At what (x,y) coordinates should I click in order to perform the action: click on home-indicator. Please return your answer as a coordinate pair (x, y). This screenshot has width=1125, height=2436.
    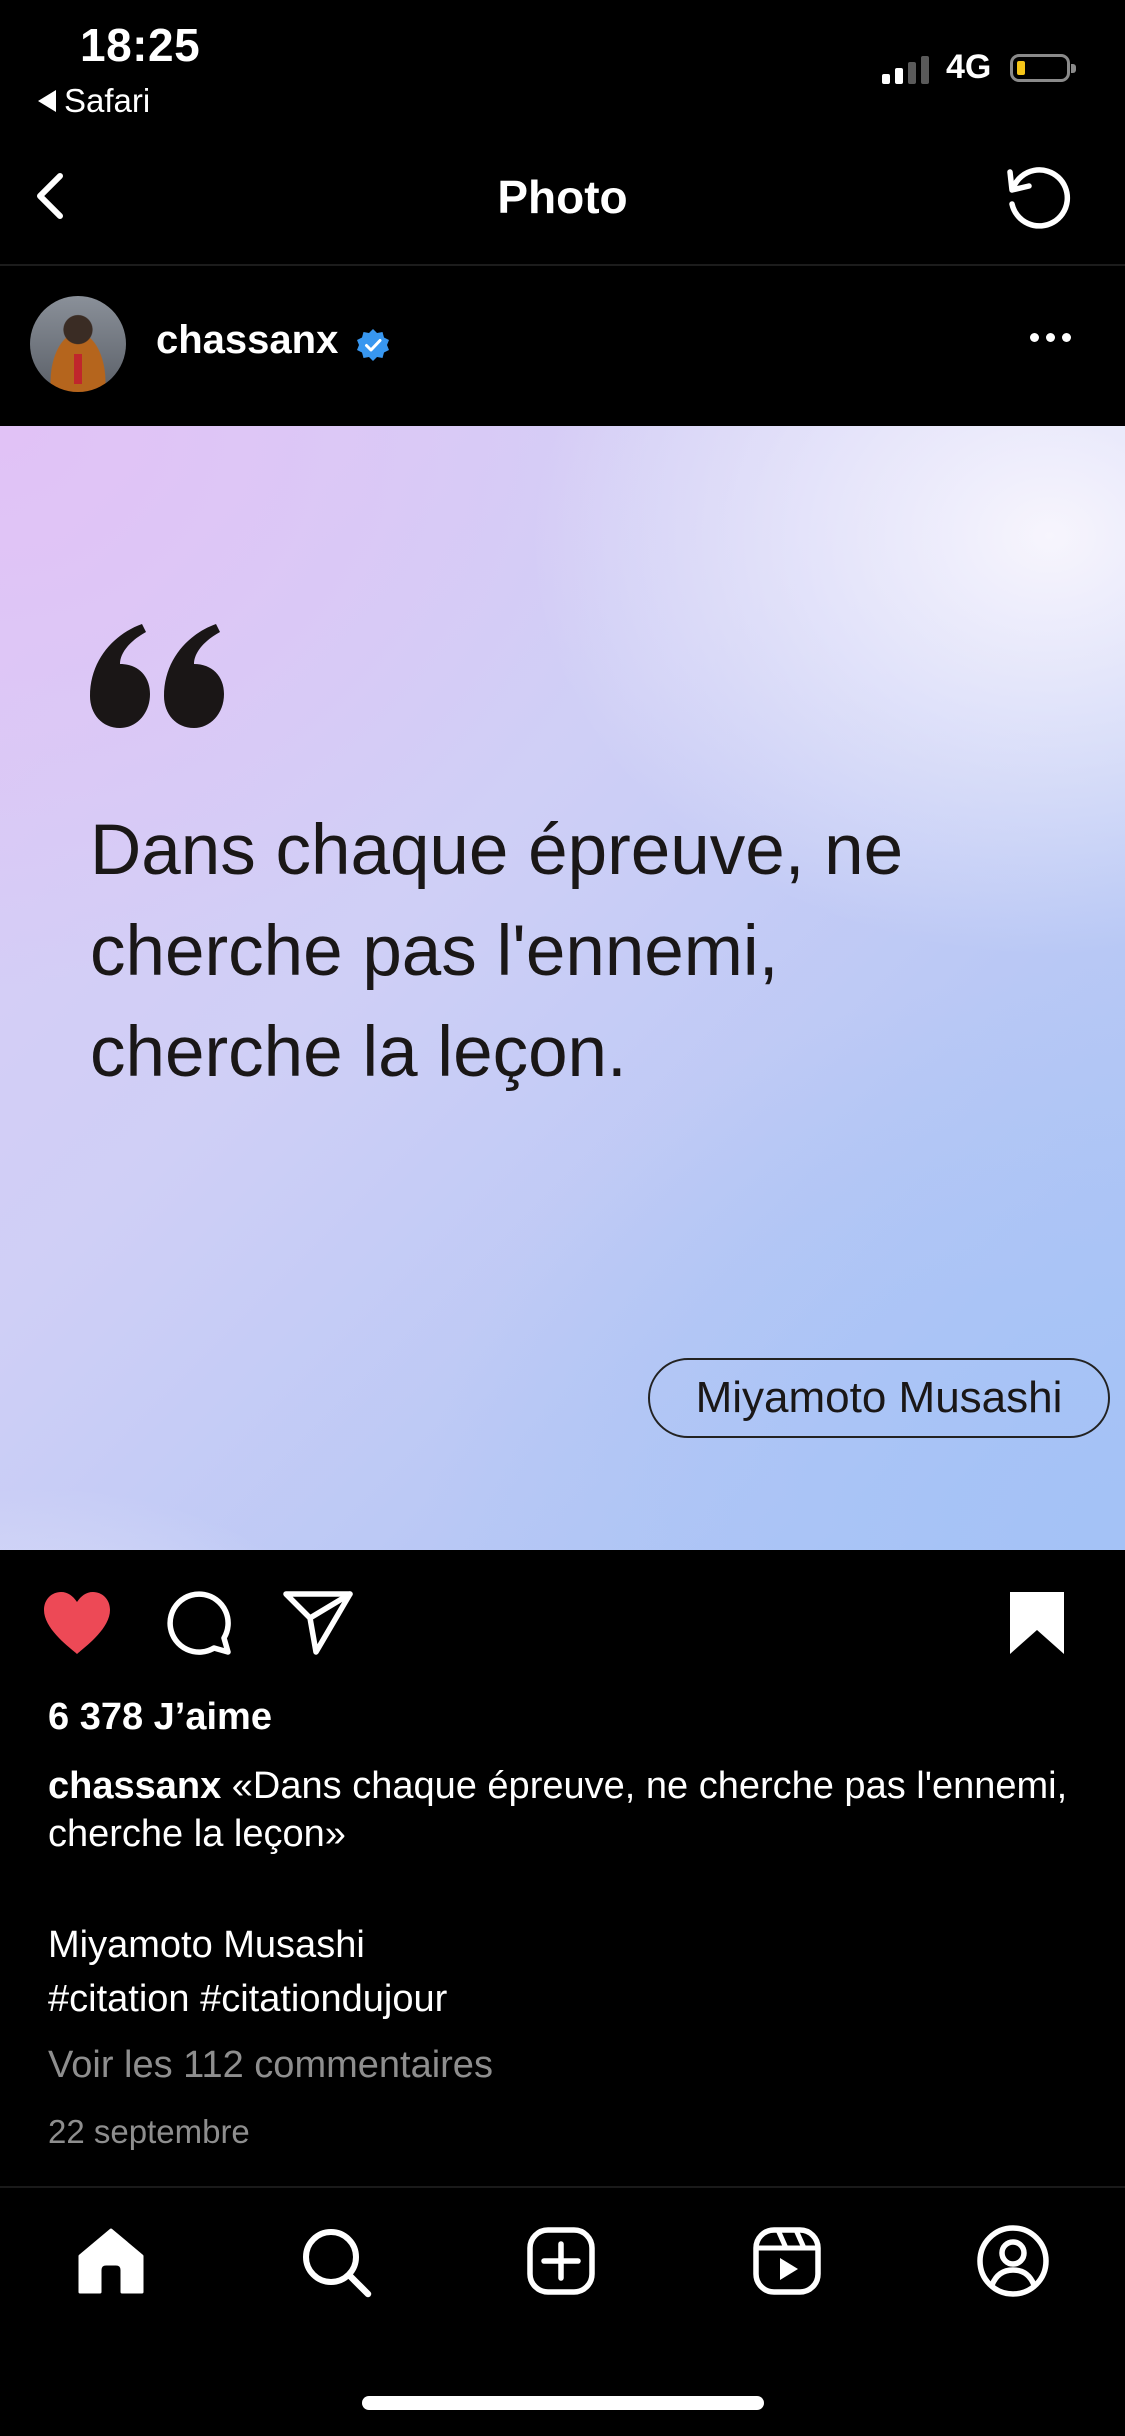
    Looking at the image, I should click on (563, 2403).